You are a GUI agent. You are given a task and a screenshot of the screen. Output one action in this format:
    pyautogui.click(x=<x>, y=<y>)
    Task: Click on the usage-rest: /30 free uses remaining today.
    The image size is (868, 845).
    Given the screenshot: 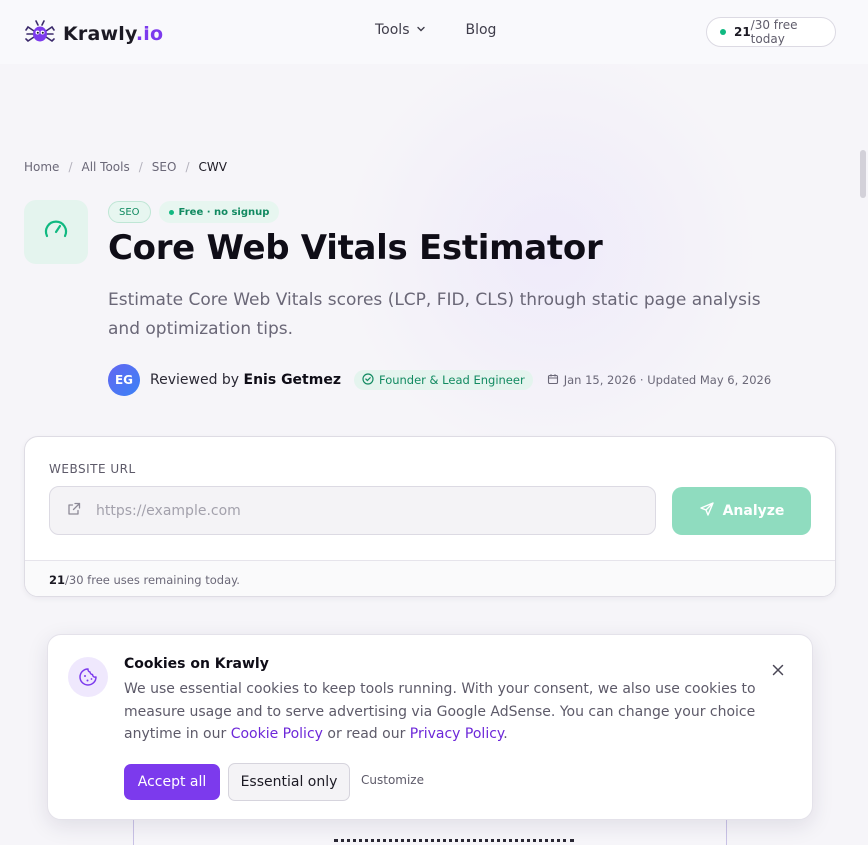 What is the action you would take?
    pyautogui.click(x=152, y=579)
    